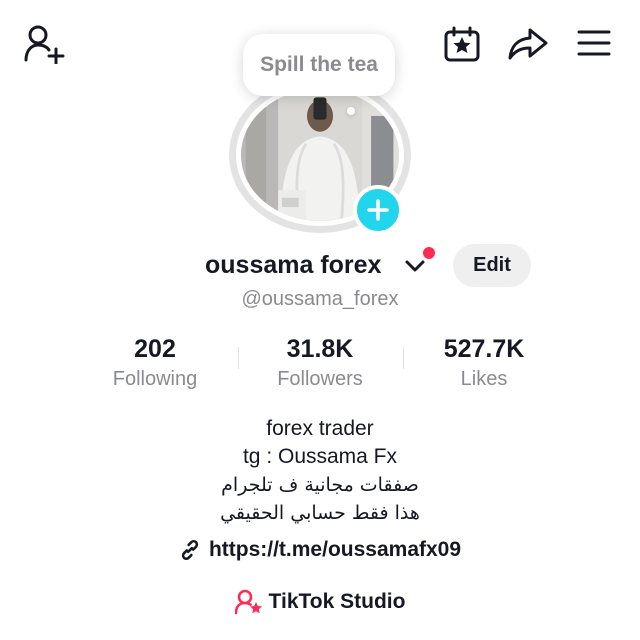 Image resolution: width=640 pixels, height=640 pixels. Describe the element at coordinates (320, 363) in the screenshot. I see `stat-followers: 31.8K Followers` at that location.